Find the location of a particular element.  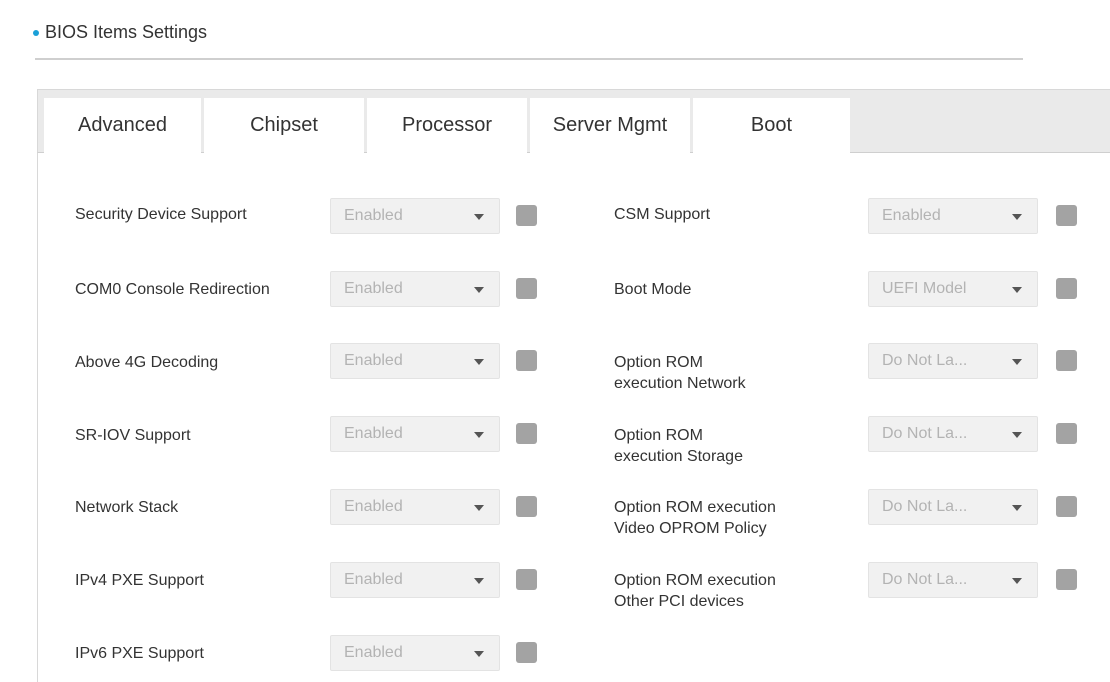

setting-label: Boot Mode is located at coordinates (652, 289).